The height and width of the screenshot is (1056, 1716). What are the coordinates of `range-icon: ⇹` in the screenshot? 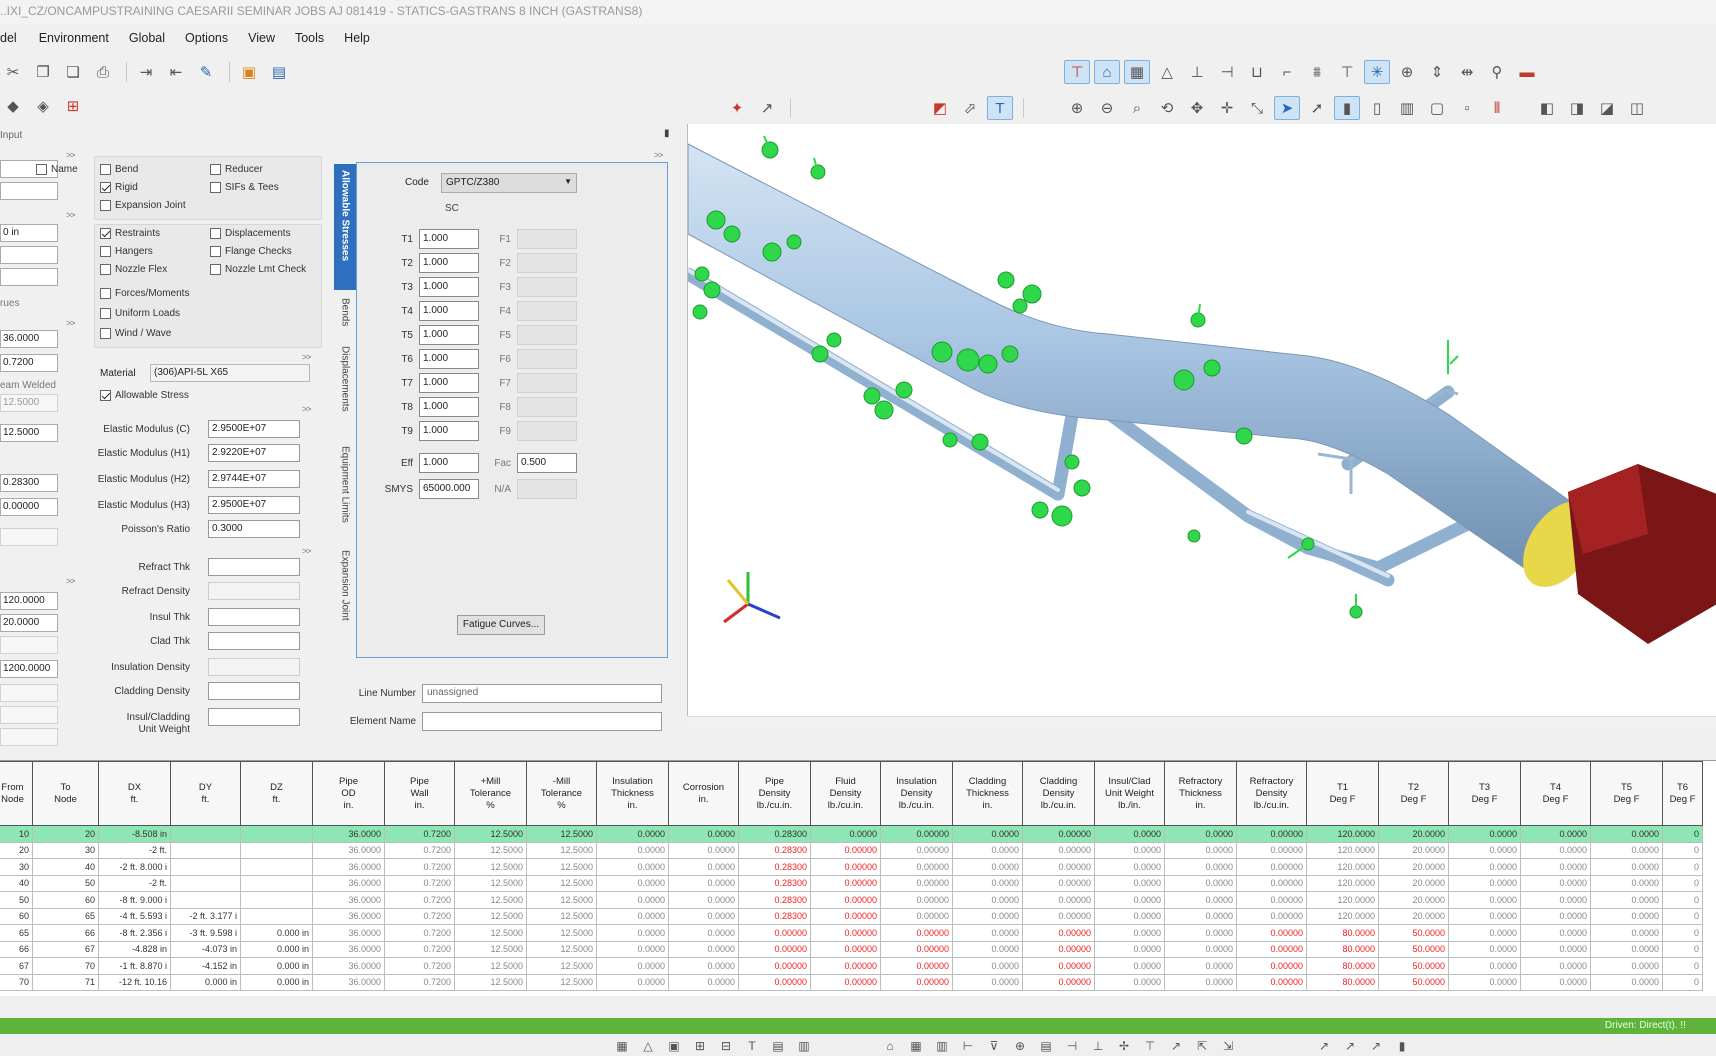 It's located at (1467, 72).